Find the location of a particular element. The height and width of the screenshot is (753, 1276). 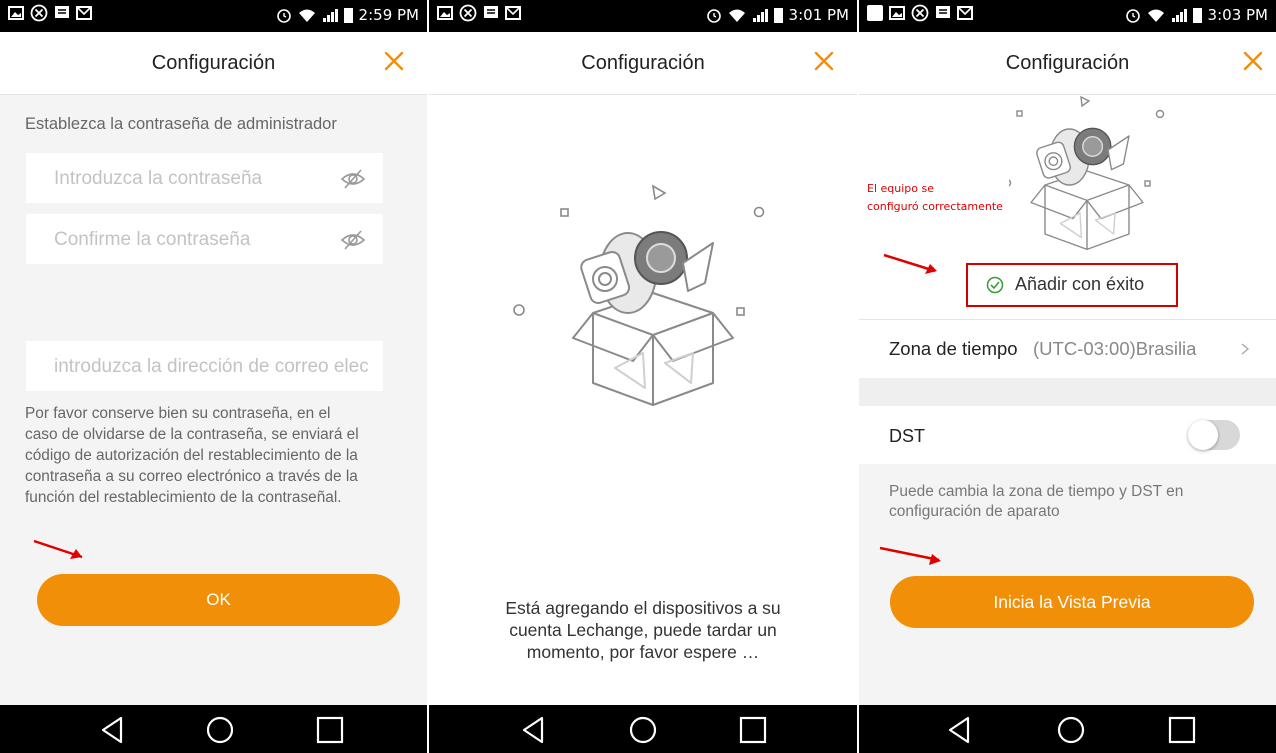

check-circle-icon is located at coordinates (995, 285).